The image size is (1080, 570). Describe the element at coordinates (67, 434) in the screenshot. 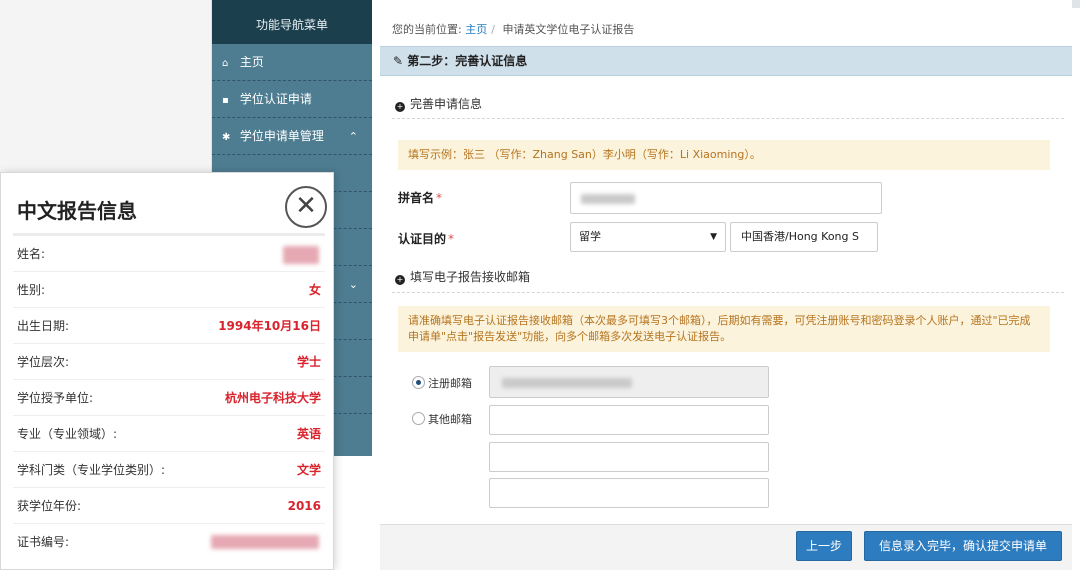

I see `info-key: 专业（专业领域）:` at that location.